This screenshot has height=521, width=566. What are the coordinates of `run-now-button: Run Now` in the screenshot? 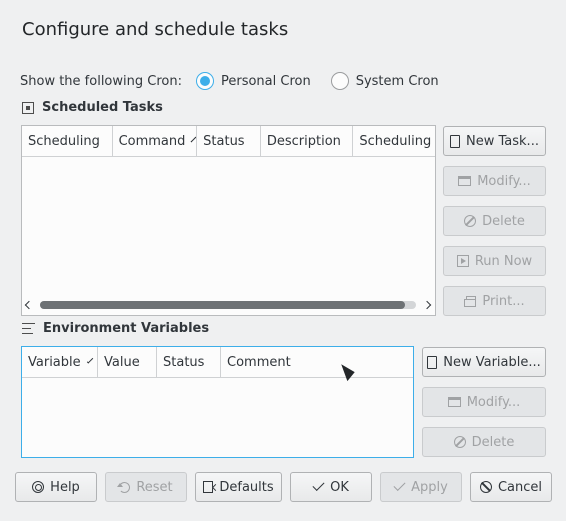 It's located at (494, 261).